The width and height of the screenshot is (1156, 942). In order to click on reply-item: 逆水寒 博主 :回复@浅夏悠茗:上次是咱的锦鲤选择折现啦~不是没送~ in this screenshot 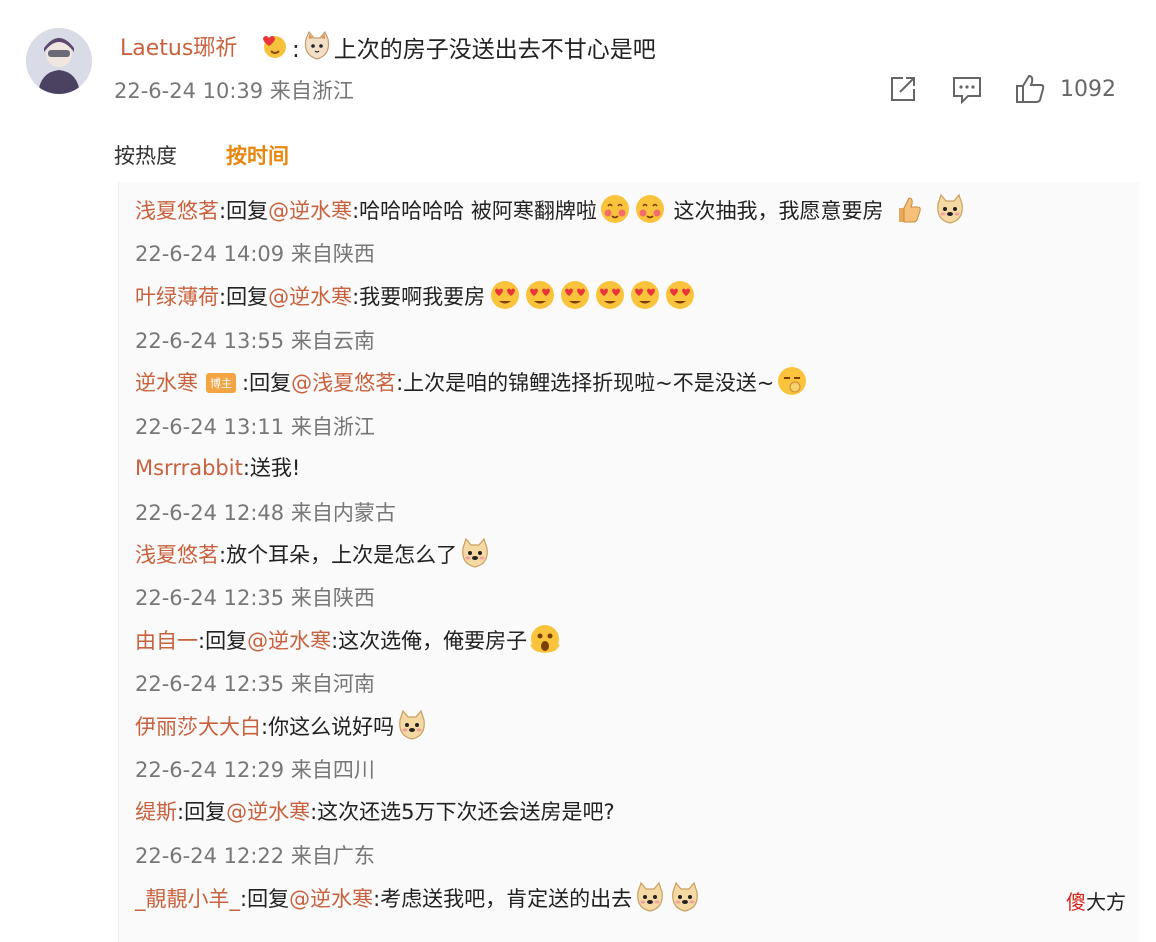, I will do `click(472, 381)`.